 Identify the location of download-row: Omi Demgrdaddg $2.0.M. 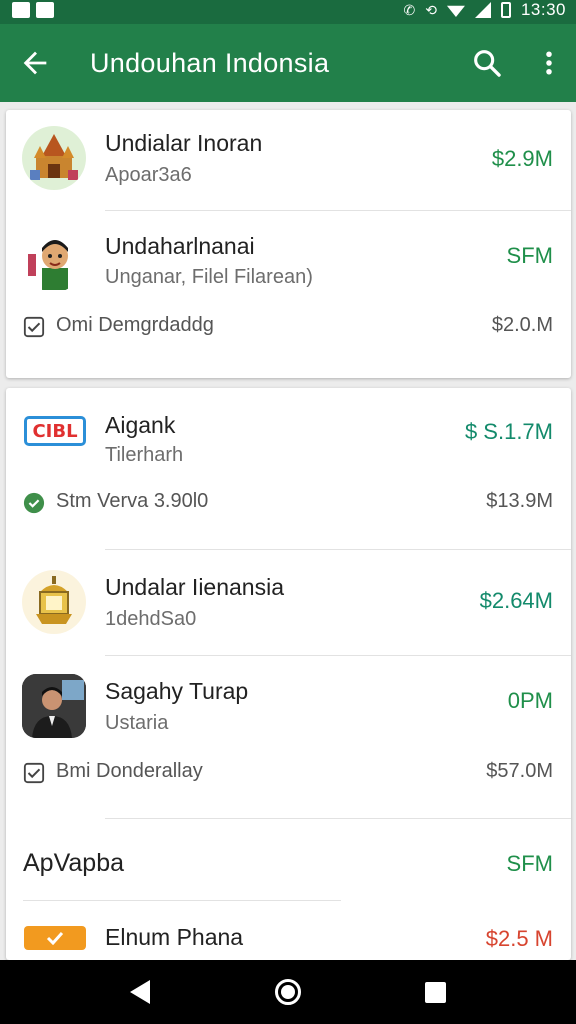
(288, 328).